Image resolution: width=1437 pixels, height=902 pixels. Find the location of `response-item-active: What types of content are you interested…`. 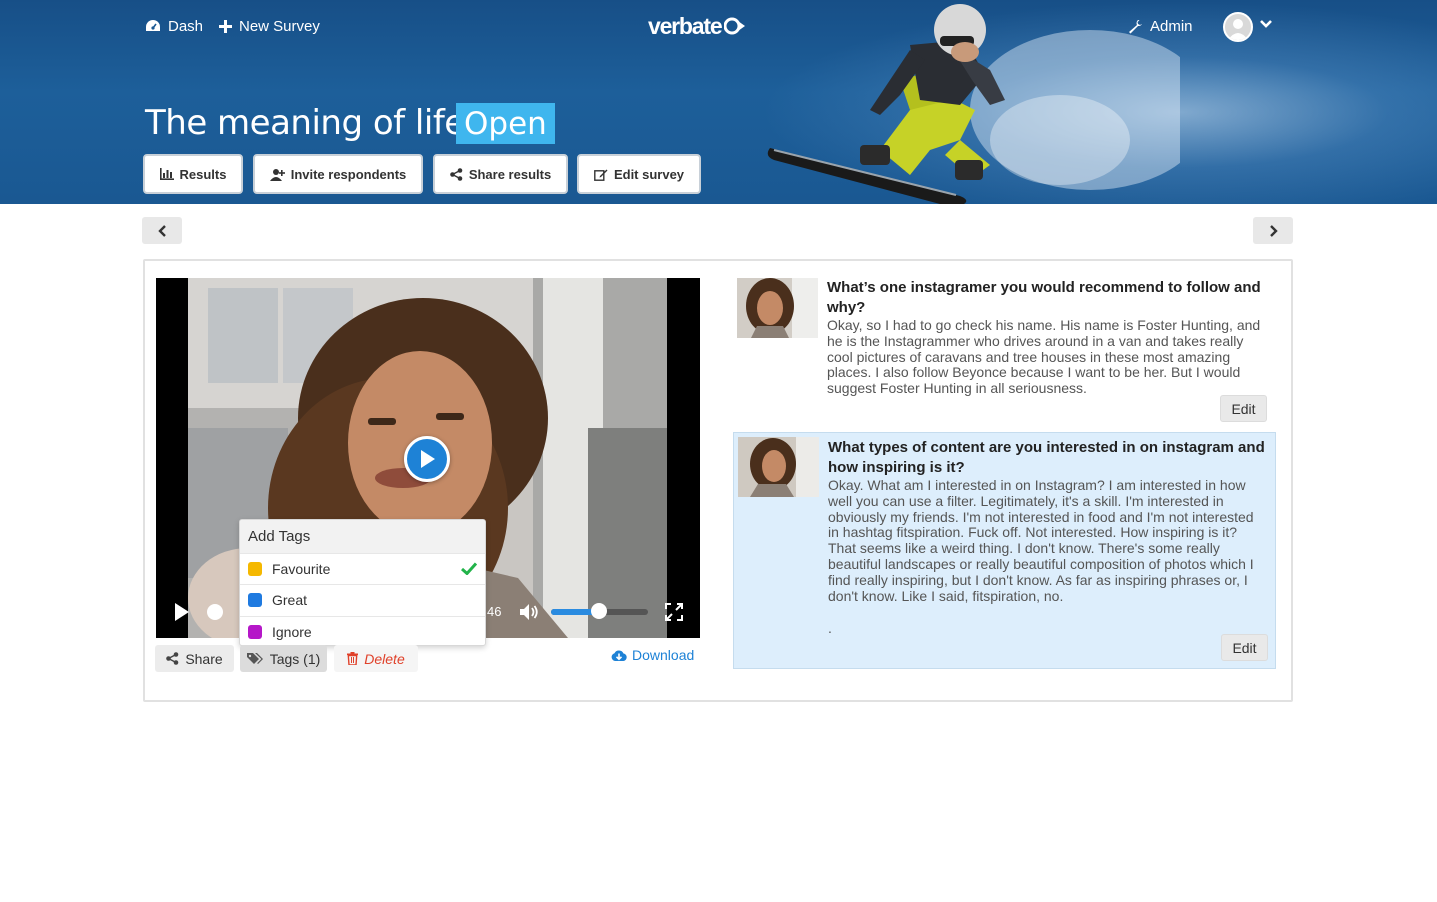

response-item-active: What types of content are you interested… is located at coordinates (1004, 550).